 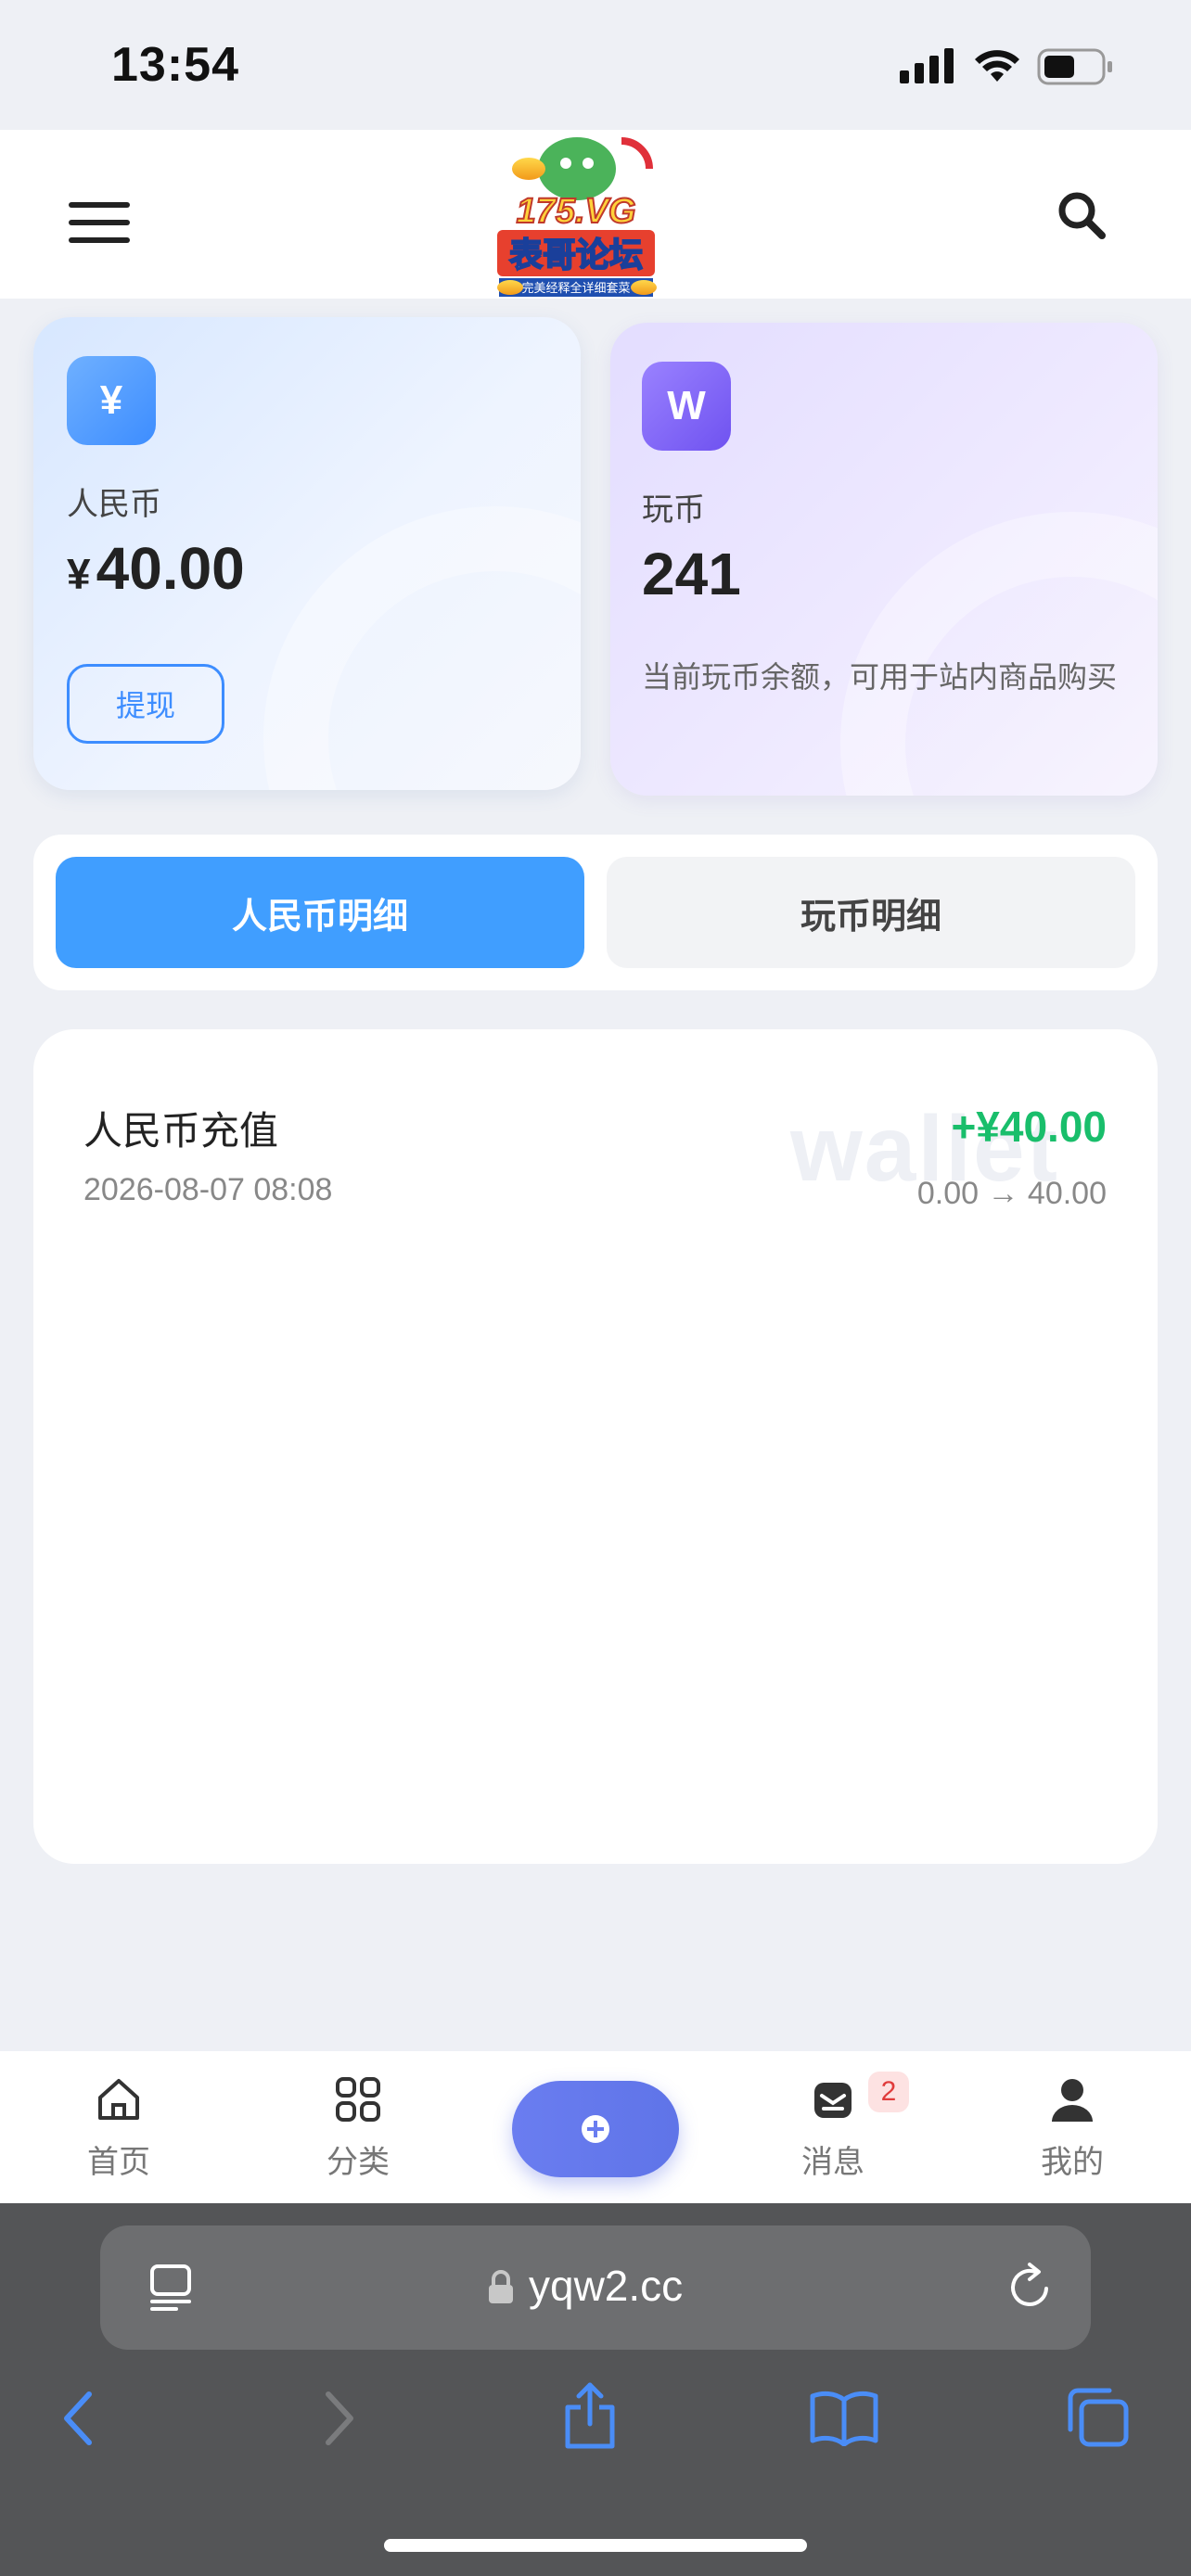 What do you see at coordinates (170, 2288) in the screenshot?
I see `reader-icon` at bounding box center [170, 2288].